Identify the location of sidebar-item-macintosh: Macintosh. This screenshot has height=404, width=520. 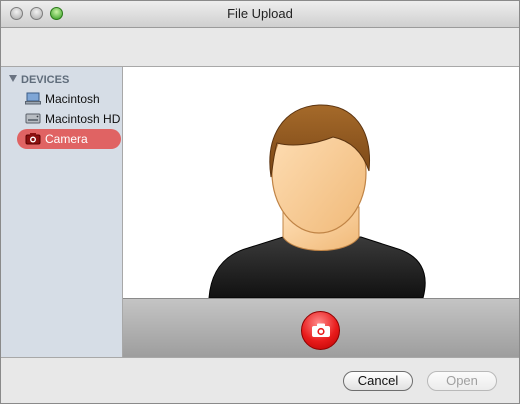
(69, 99).